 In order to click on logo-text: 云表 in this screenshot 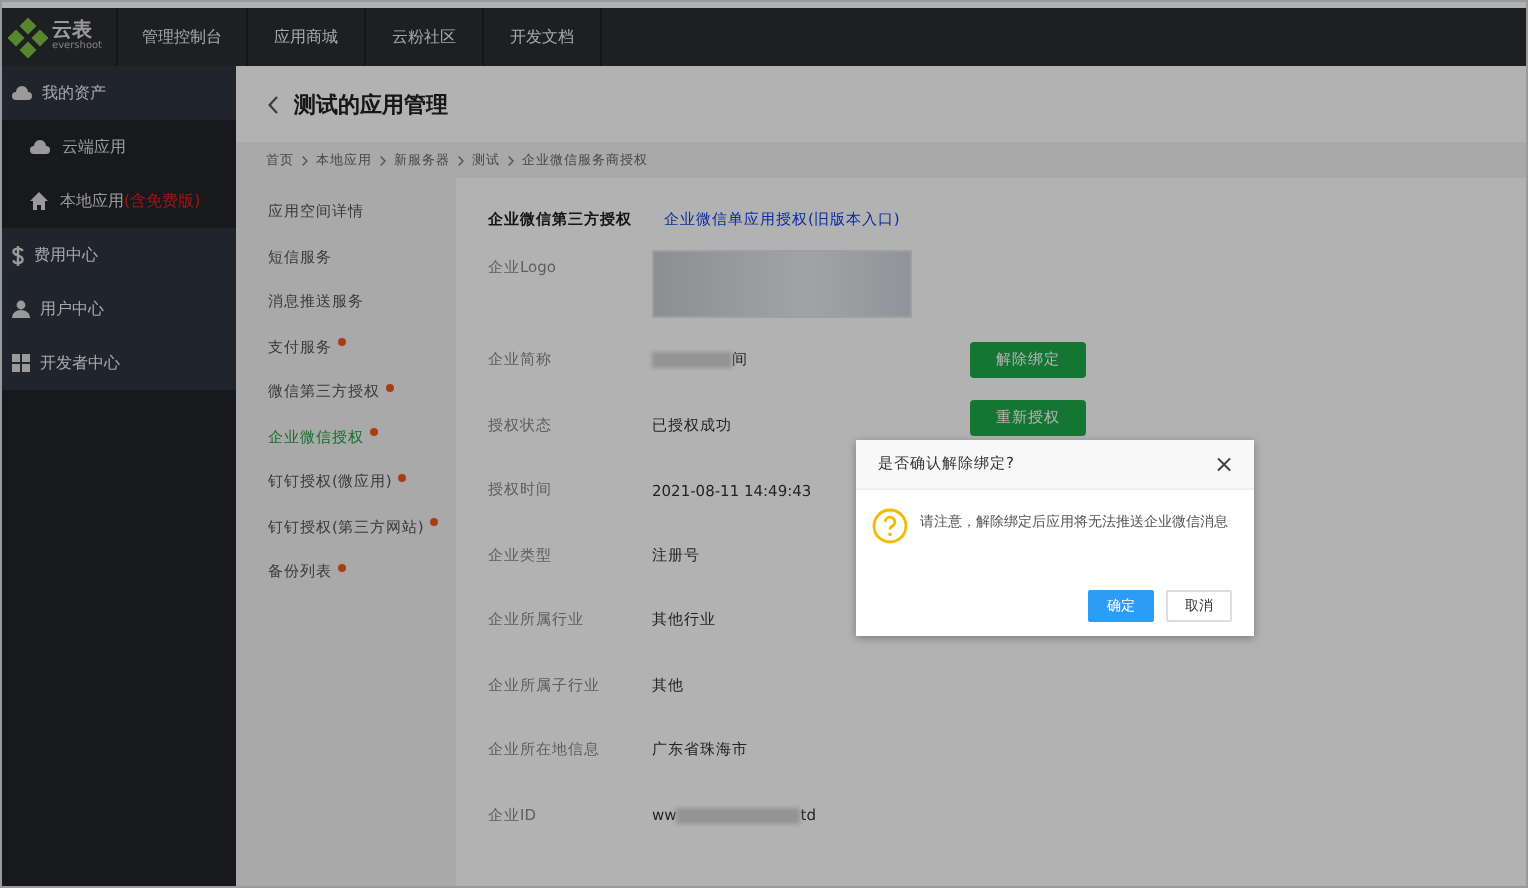, I will do `click(72, 32)`.